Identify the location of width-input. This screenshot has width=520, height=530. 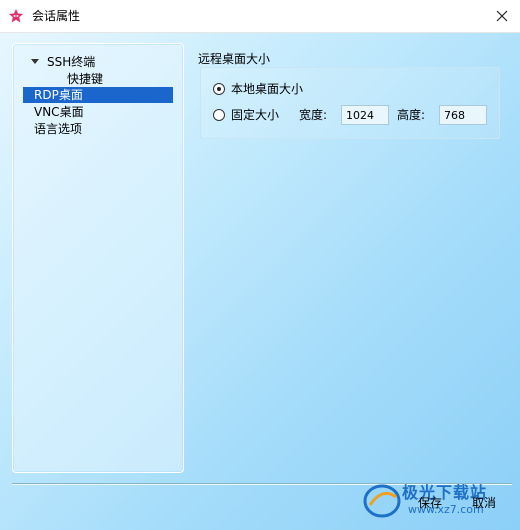
(365, 115).